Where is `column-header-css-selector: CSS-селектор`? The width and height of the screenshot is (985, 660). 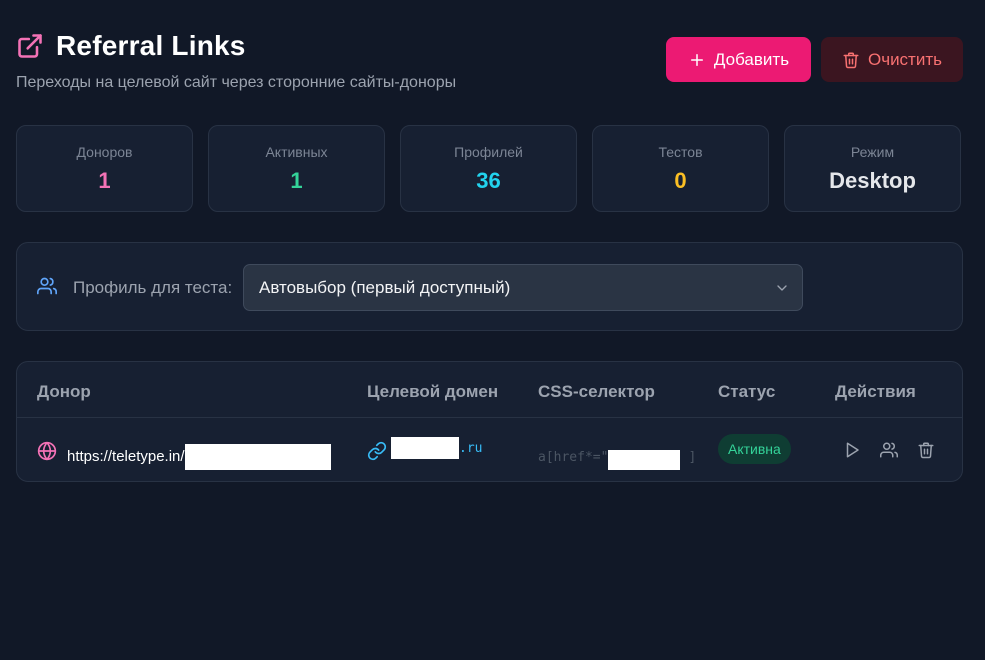 column-header-css-selector: CSS-селектор is located at coordinates (596, 391).